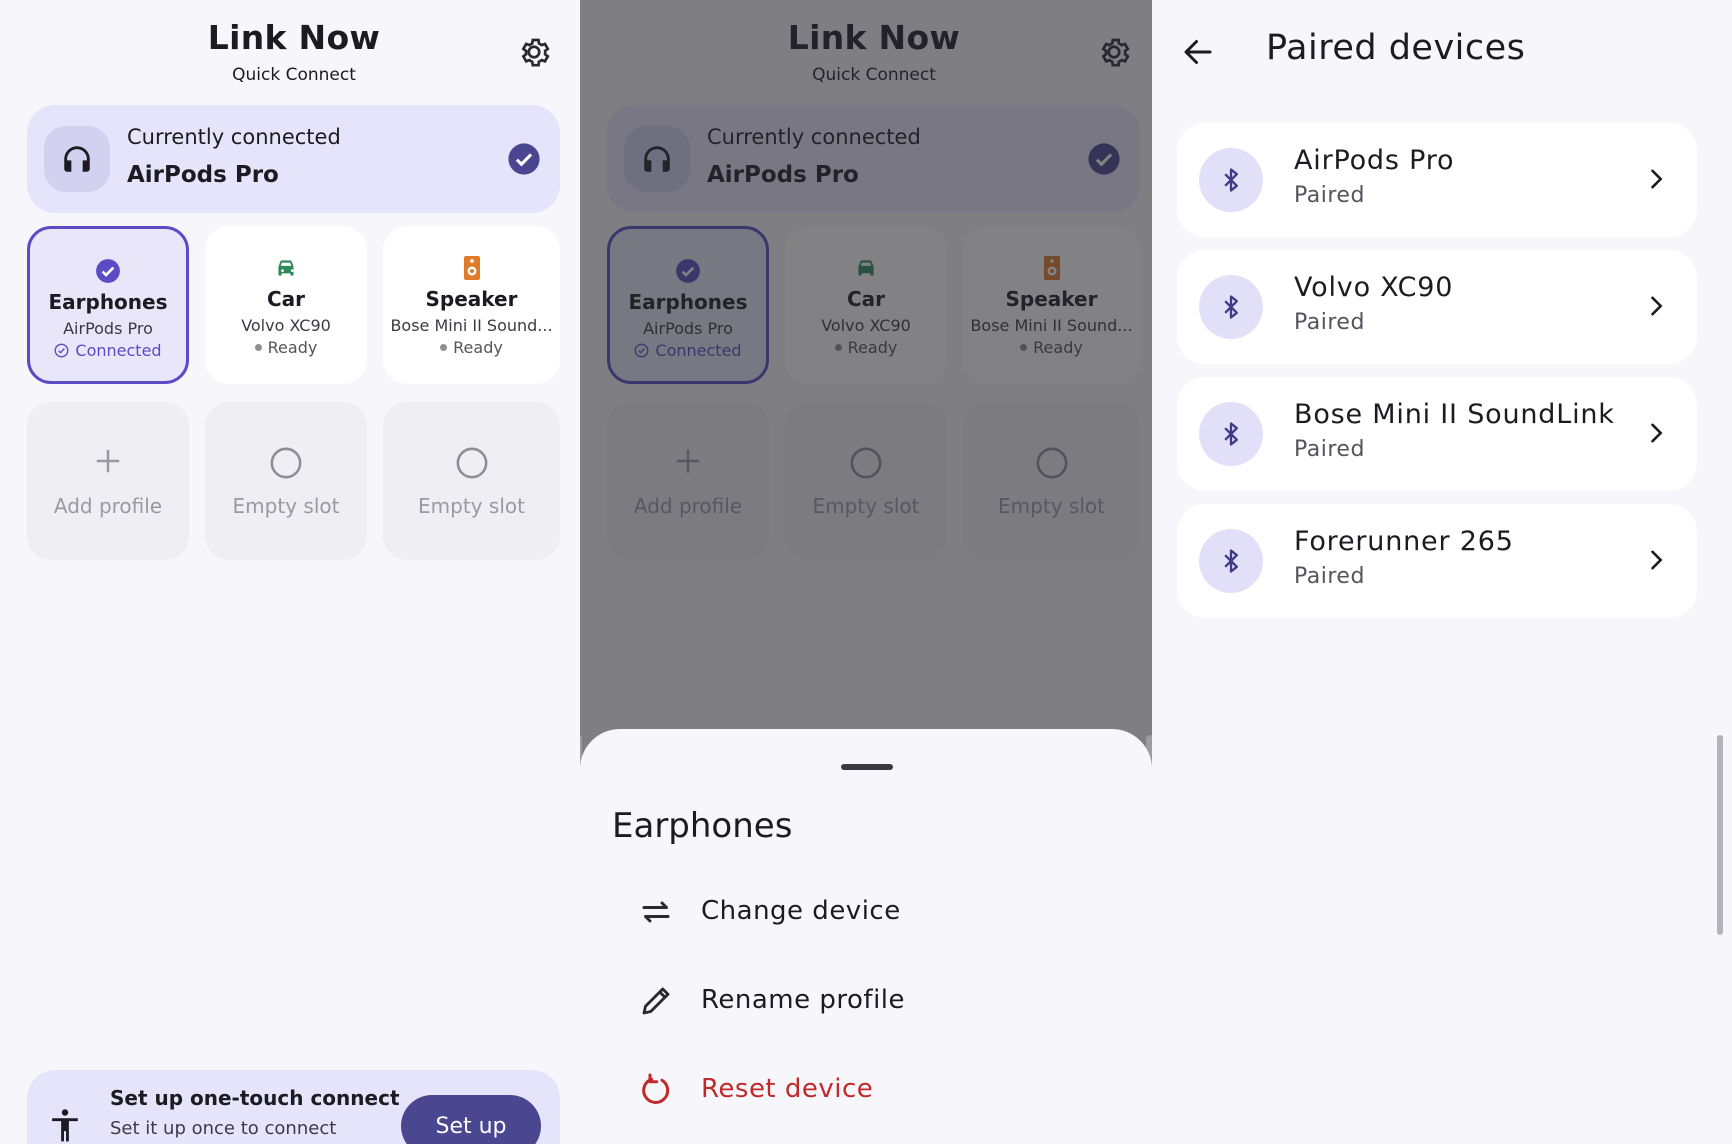 Image resolution: width=1732 pixels, height=1144 pixels. Describe the element at coordinates (293, 159) in the screenshot. I see `currently-connected-card: Currently connected AirPods Pro` at that location.